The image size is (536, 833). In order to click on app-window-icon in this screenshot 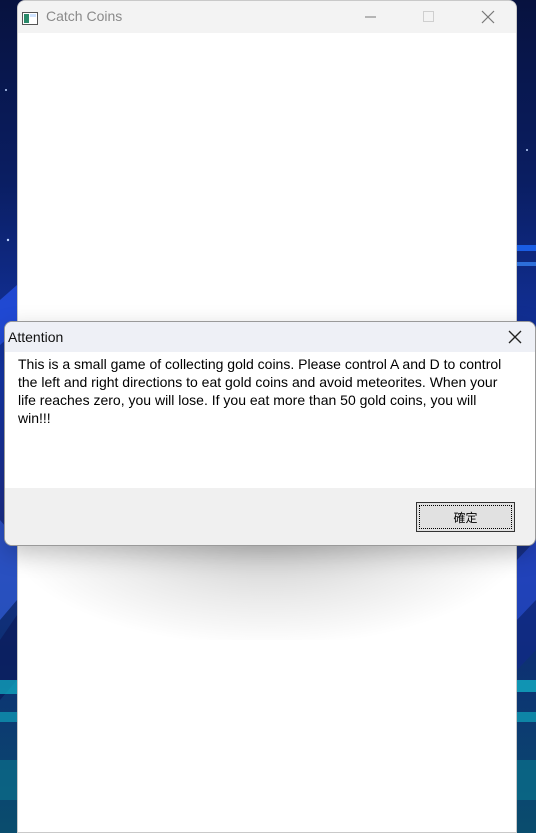, I will do `click(30, 17)`.